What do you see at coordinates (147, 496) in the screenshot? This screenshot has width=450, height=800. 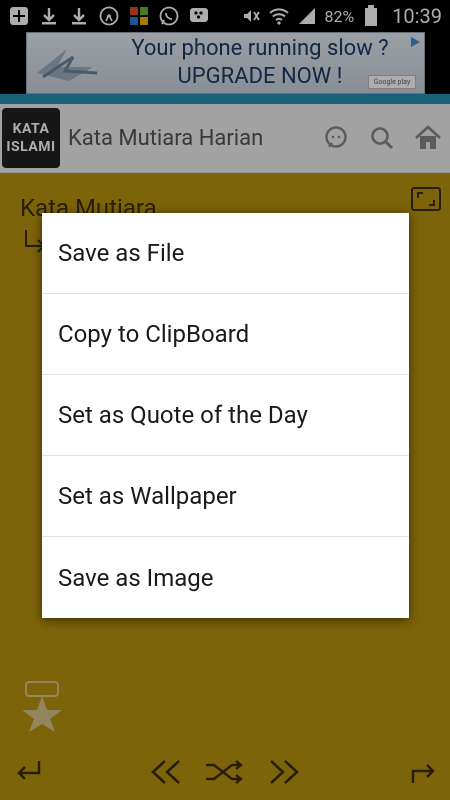 I see `menu-item-label: Set as Wallpaper` at bounding box center [147, 496].